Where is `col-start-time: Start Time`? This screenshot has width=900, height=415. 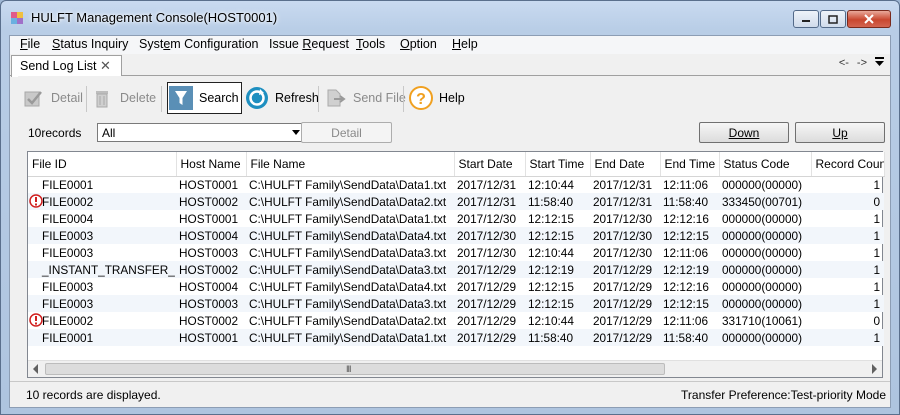 col-start-time: Start Time is located at coordinates (558, 164).